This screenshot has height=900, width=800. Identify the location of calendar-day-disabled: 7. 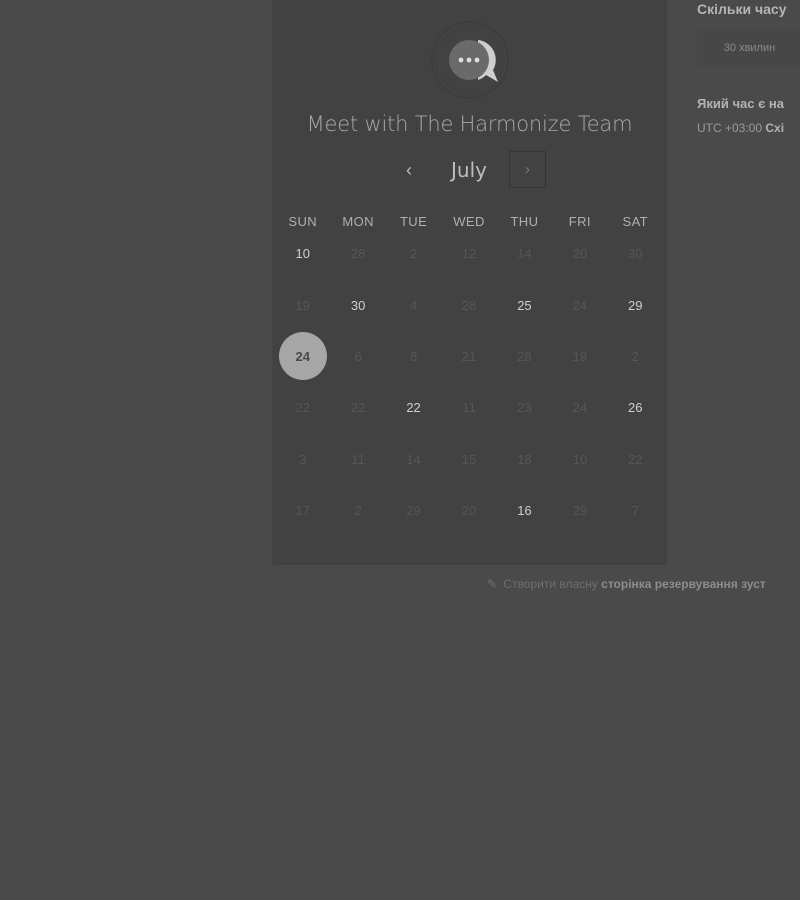
(635, 510).